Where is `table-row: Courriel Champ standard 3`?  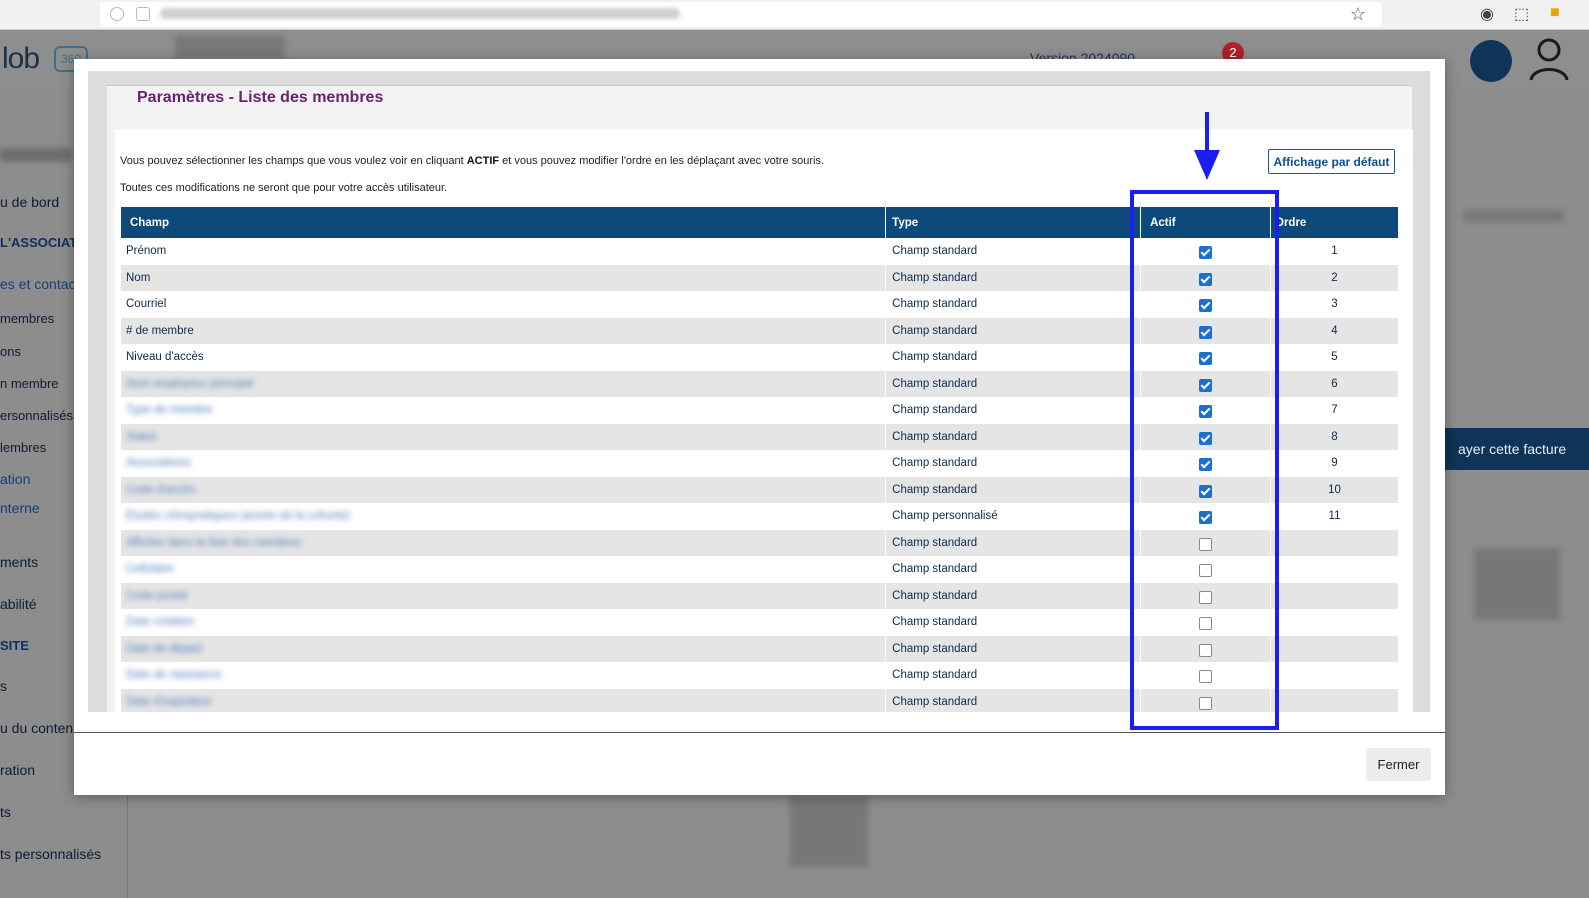
table-row: Courriel Champ standard 3 is located at coordinates (760, 304).